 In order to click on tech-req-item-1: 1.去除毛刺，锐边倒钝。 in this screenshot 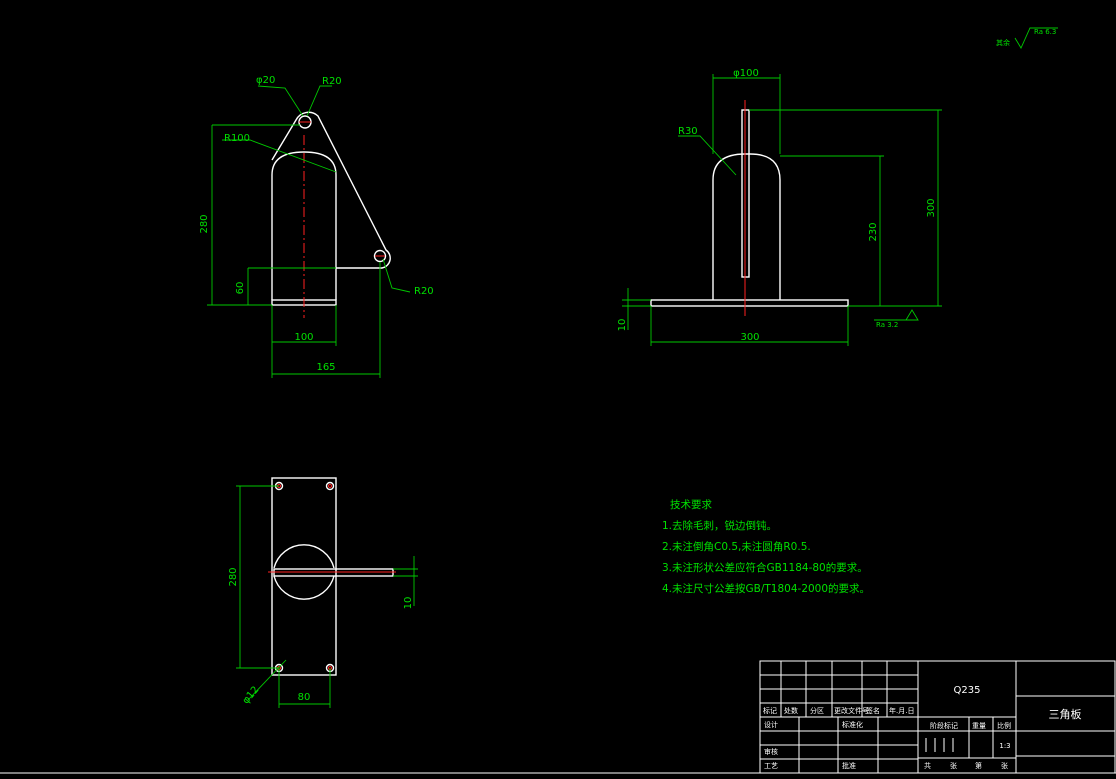, I will do `click(719, 525)`.